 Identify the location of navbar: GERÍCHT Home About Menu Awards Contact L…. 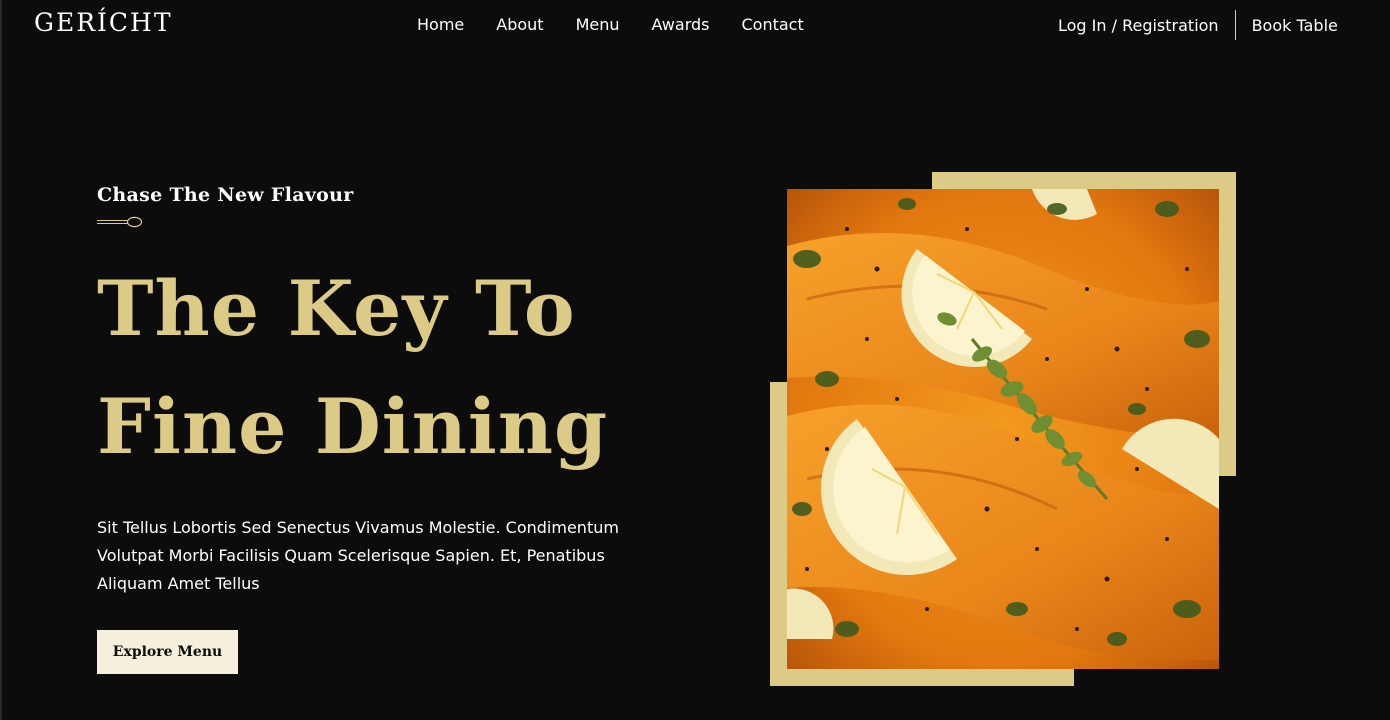
(695, 25).